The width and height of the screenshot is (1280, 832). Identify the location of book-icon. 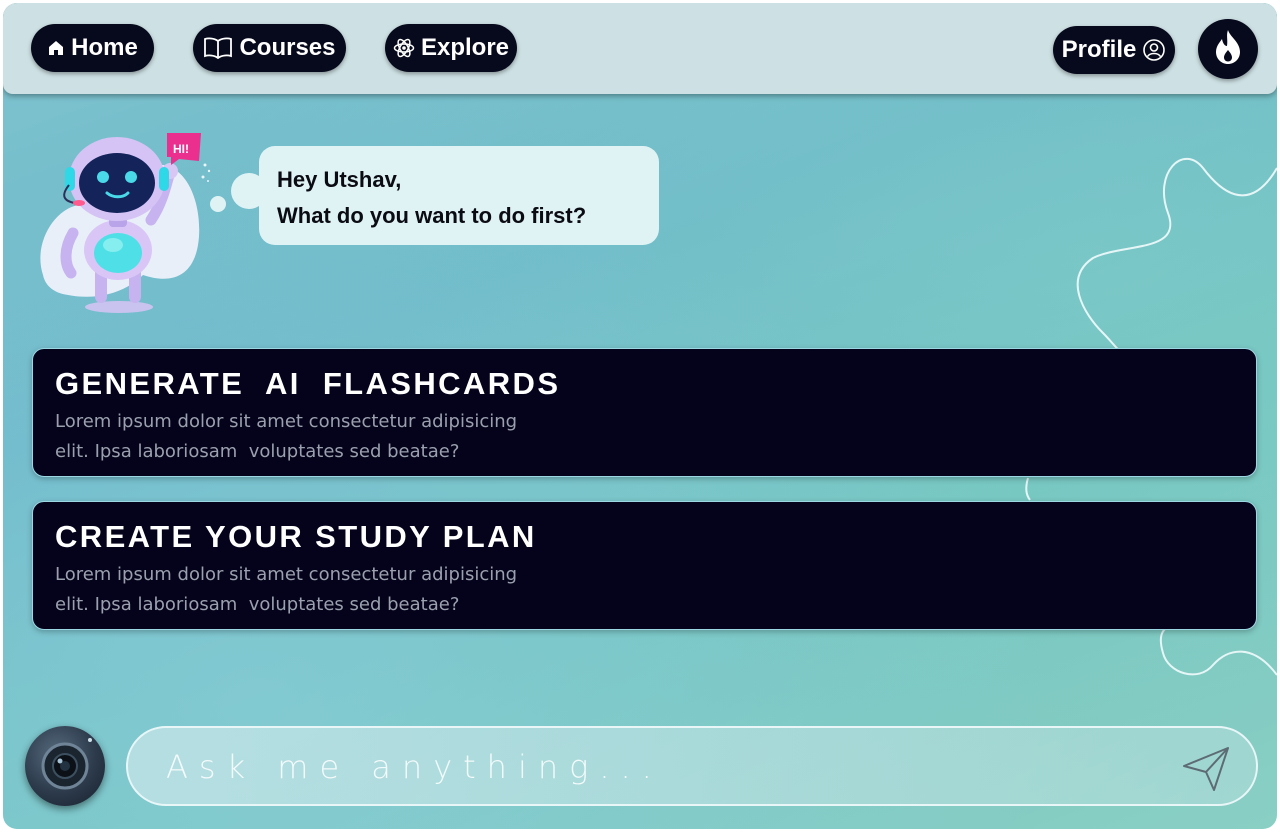
(218, 48).